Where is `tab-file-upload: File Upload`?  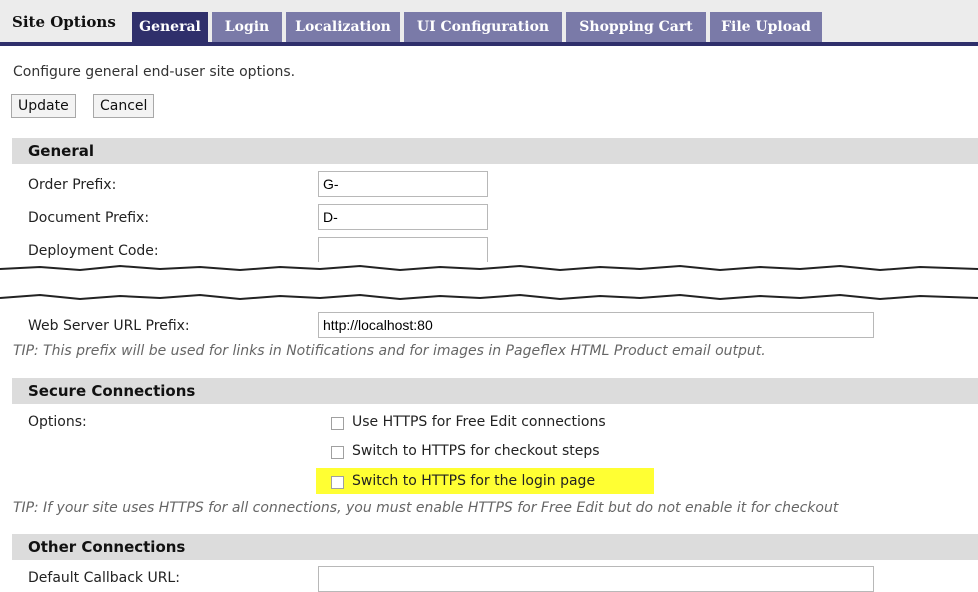 tab-file-upload: File Upload is located at coordinates (766, 27).